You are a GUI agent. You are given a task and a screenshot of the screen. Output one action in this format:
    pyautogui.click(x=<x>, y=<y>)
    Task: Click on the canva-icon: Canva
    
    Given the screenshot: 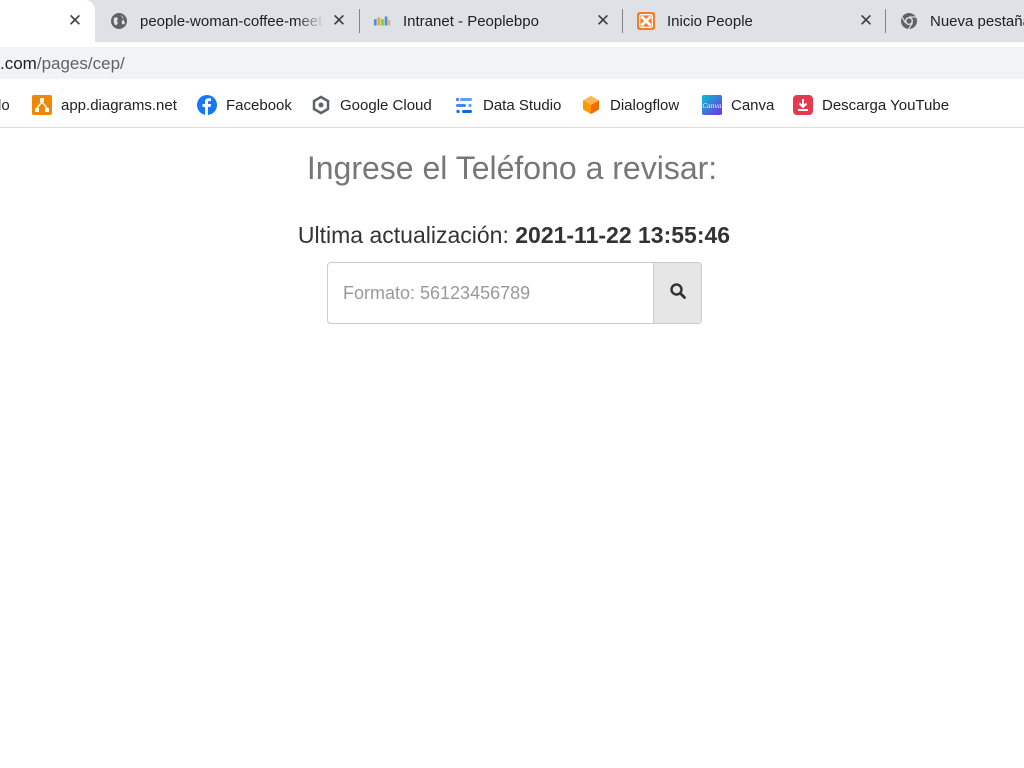 What is the action you would take?
    pyautogui.click(x=712, y=105)
    